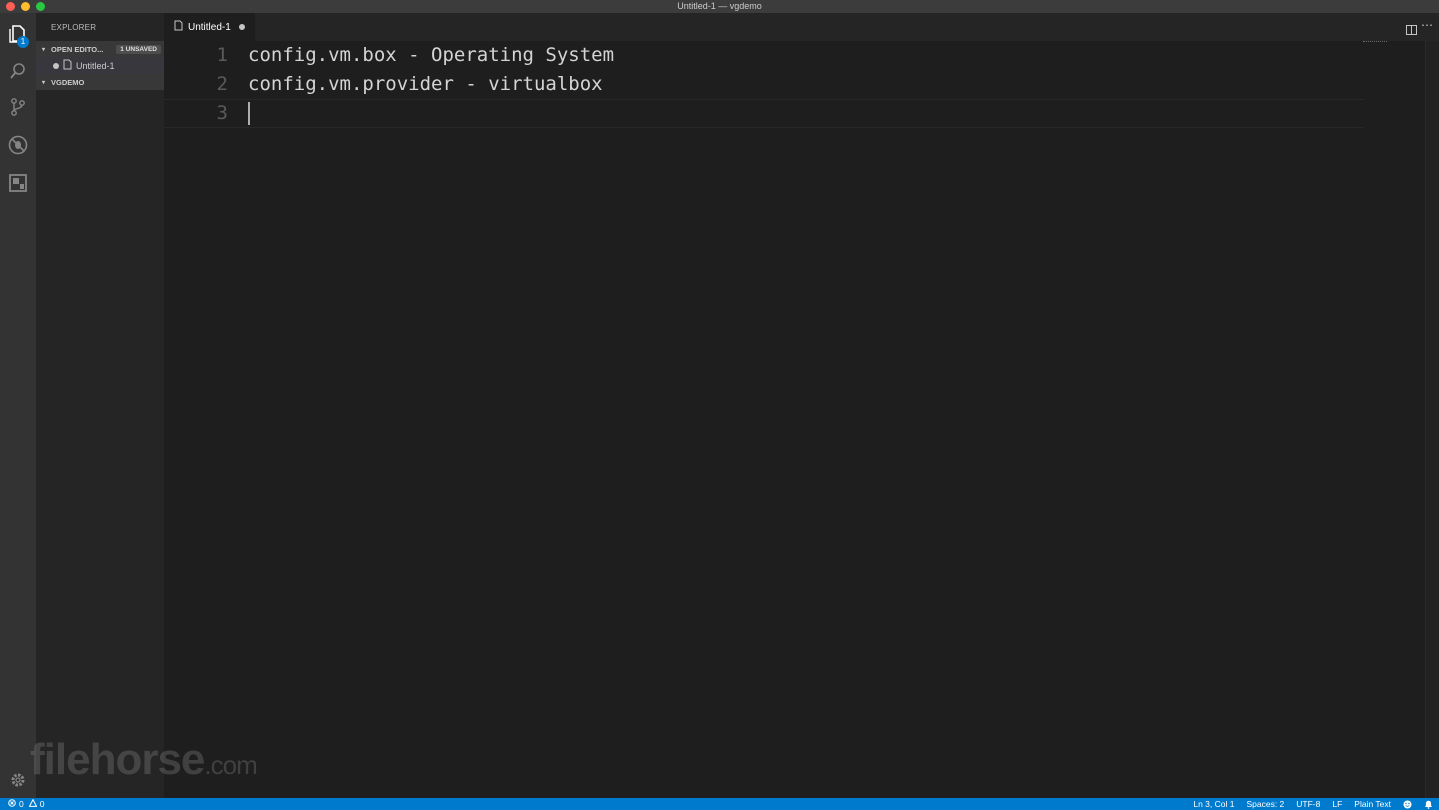 Image resolution: width=1439 pixels, height=810 pixels. I want to click on folder-section-header: ▾ VGDEMO, so click(100, 82).